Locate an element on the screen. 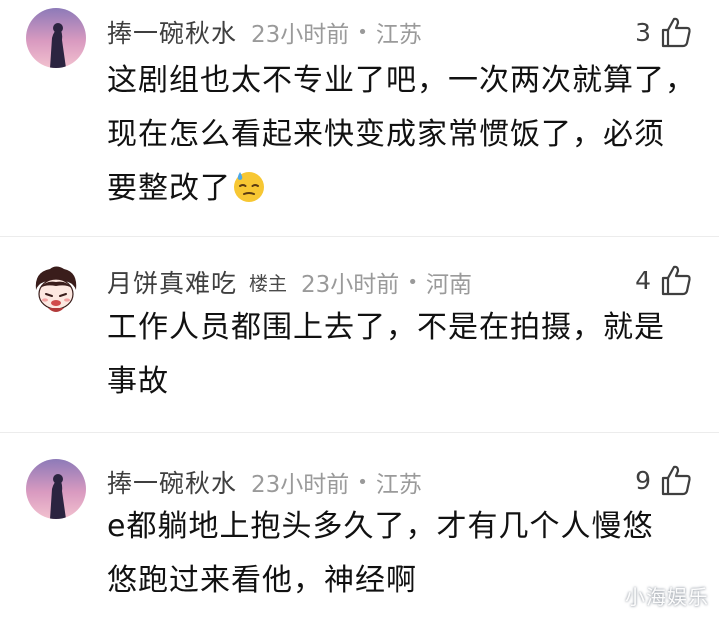 The image size is (719, 618). like-button: 9 is located at coordinates (664, 480).